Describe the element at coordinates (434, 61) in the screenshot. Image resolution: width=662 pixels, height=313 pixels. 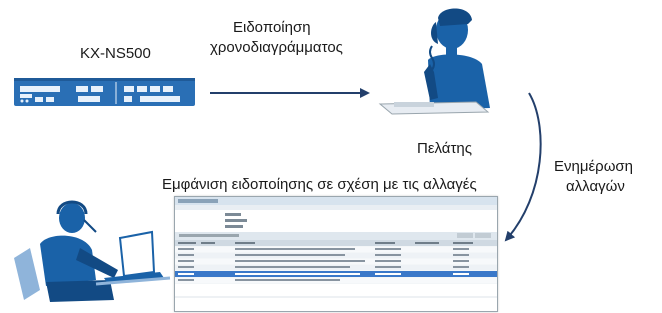
I see `customer-figure-icon` at that location.